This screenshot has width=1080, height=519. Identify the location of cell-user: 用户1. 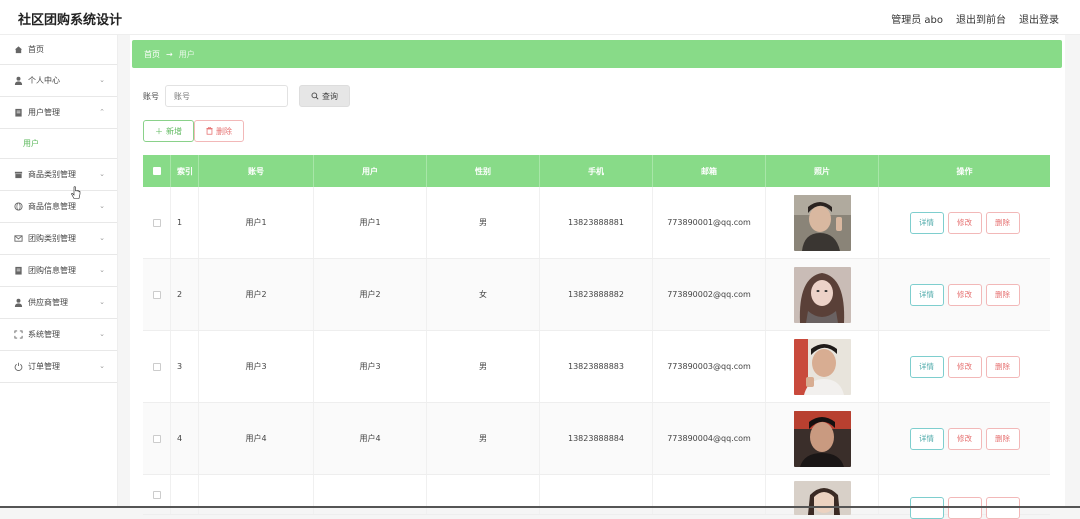
(370, 222).